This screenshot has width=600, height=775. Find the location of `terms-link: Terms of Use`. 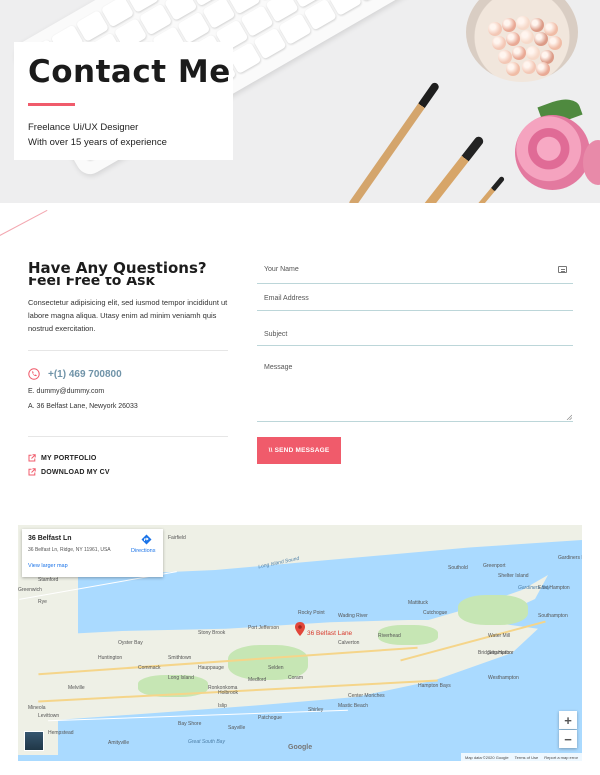

terms-link: Terms of Use is located at coordinates (527, 757).